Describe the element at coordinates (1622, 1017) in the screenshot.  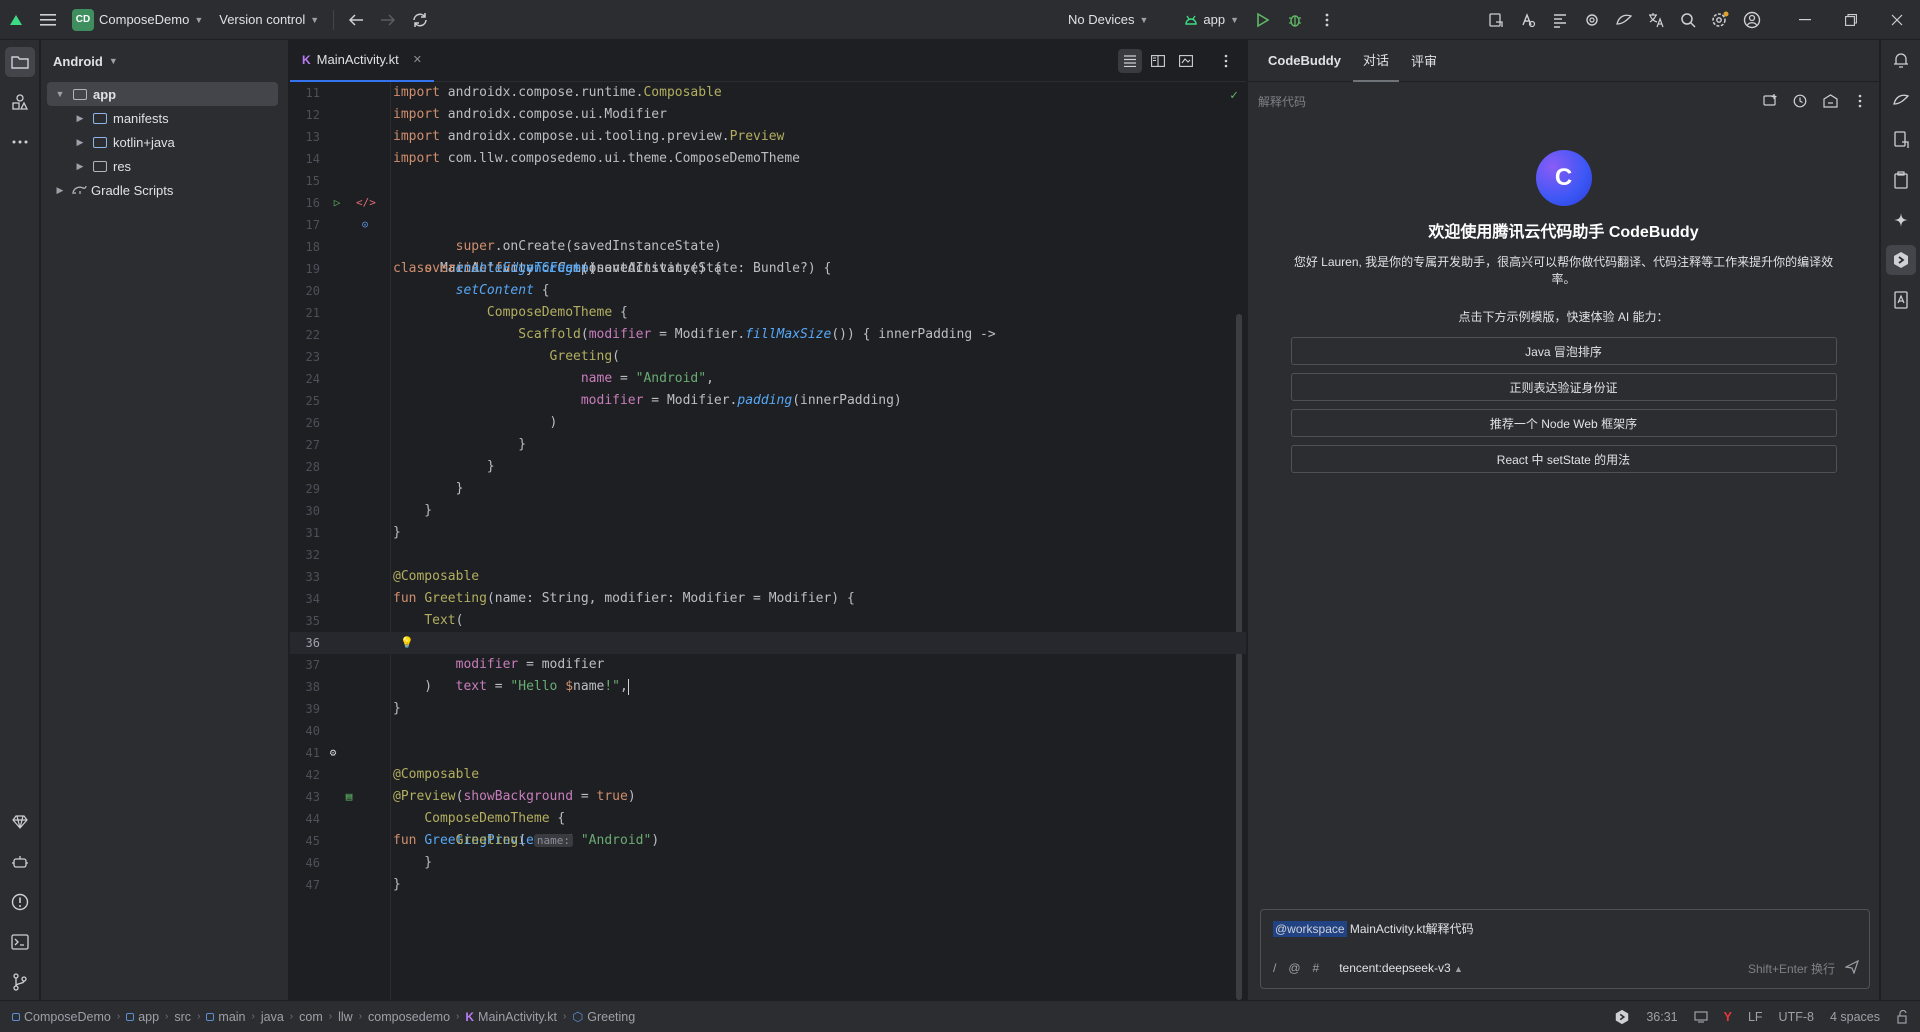
I see `codebuddy-status-icon` at that location.